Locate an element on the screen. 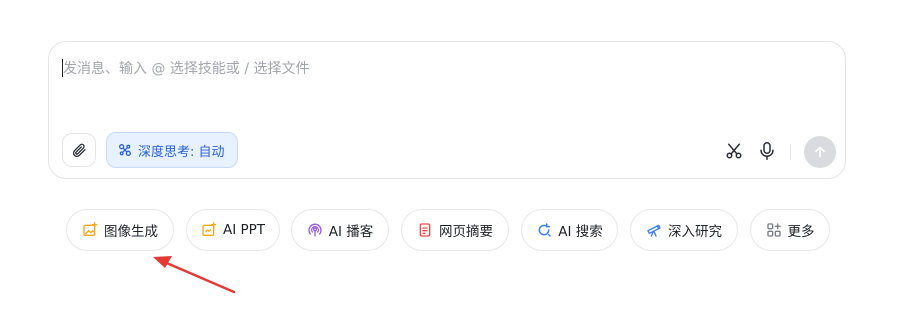  chip-image-generation: 图像生成 is located at coordinates (120, 230).